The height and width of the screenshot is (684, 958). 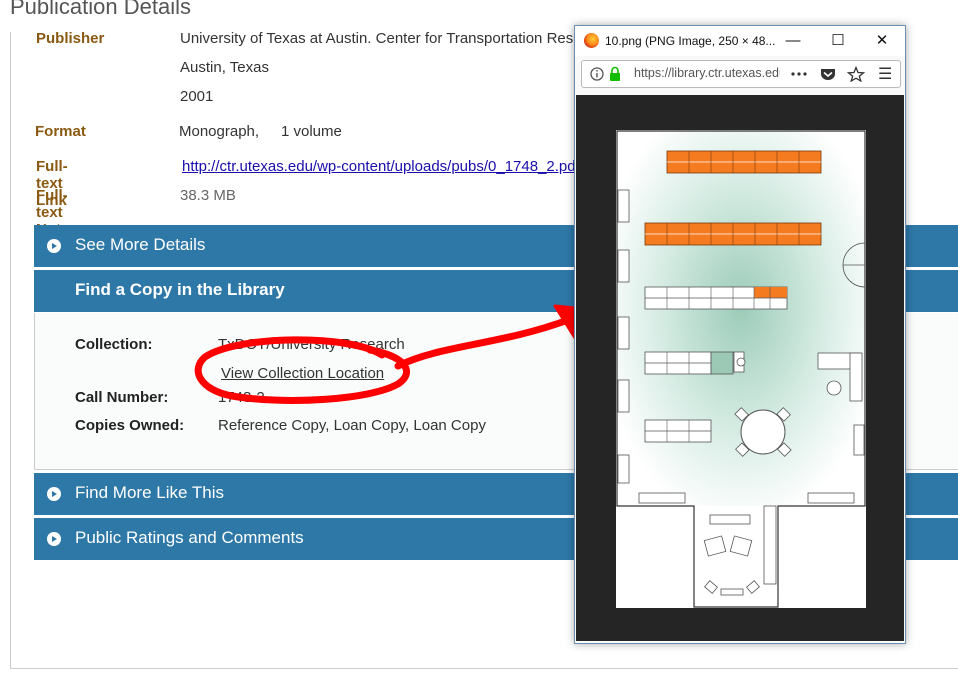 I want to click on close-icon: ✕, so click(x=882, y=41).